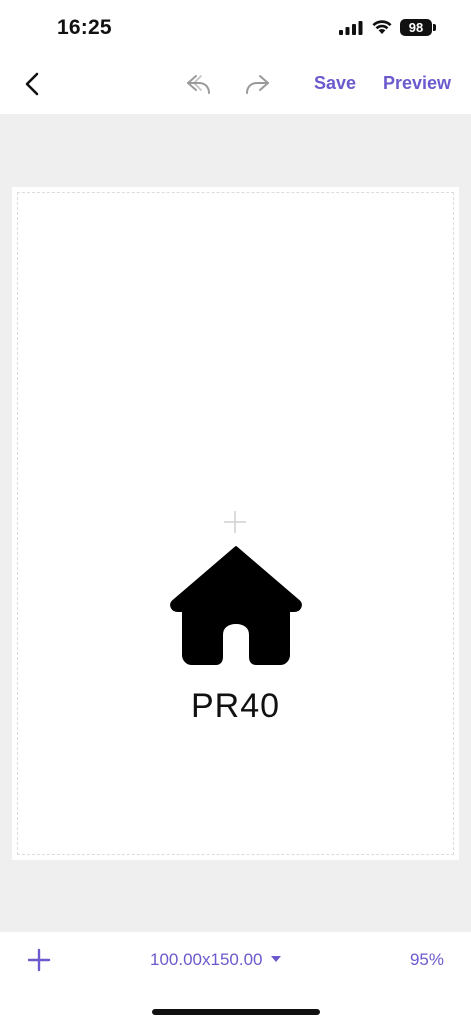 The width and height of the screenshot is (471, 1024). What do you see at coordinates (257, 84) in the screenshot?
I see `redo-icon` at bounding box center [257, 84].